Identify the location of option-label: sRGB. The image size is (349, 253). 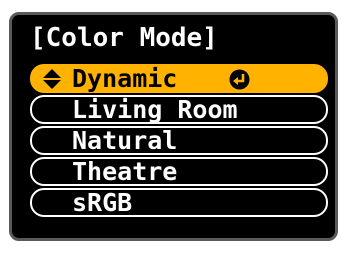
(102, 202).